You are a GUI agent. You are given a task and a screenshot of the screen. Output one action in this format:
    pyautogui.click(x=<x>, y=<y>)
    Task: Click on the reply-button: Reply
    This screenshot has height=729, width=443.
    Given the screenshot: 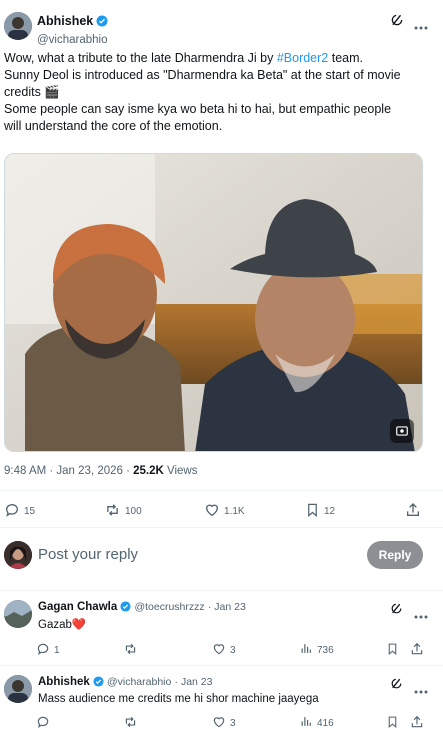 What is the action you would take?
    pyautogui.click(x=395, y=555)
    